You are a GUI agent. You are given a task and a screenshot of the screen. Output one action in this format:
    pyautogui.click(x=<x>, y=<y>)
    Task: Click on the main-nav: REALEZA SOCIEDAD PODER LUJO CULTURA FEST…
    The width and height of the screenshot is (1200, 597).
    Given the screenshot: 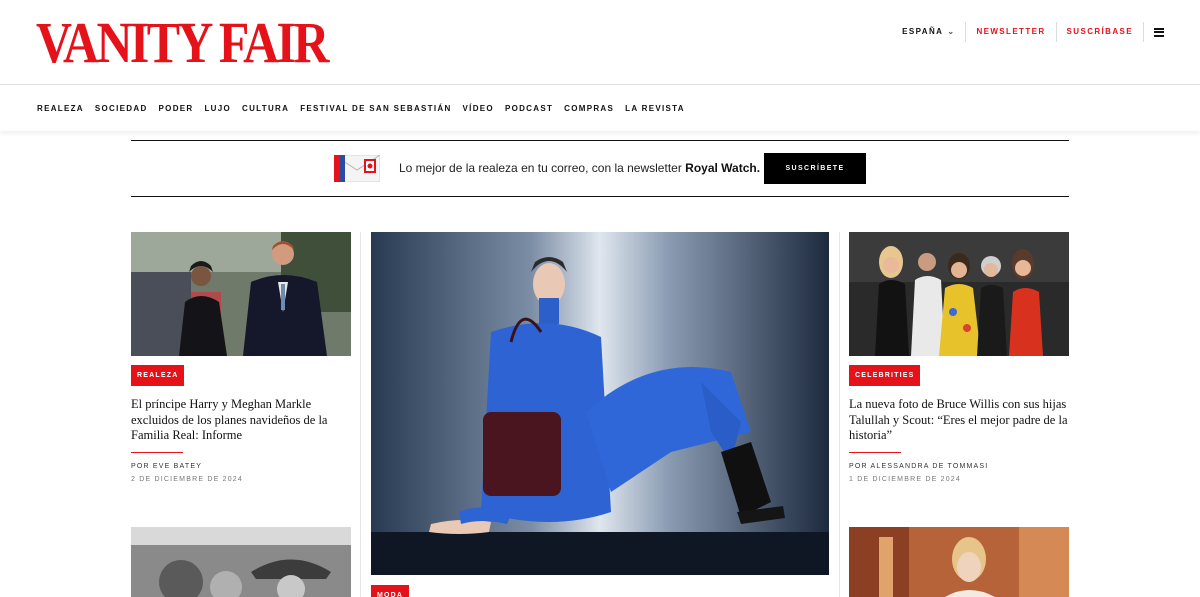 What is the action you would take?
    pyautogui.click(x=600, y=108)
    